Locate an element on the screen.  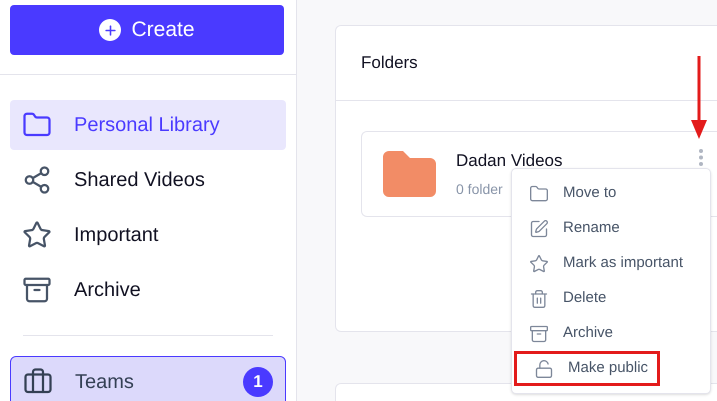
sidebar-item: Shared Videos is located at coordinates (148, 180).